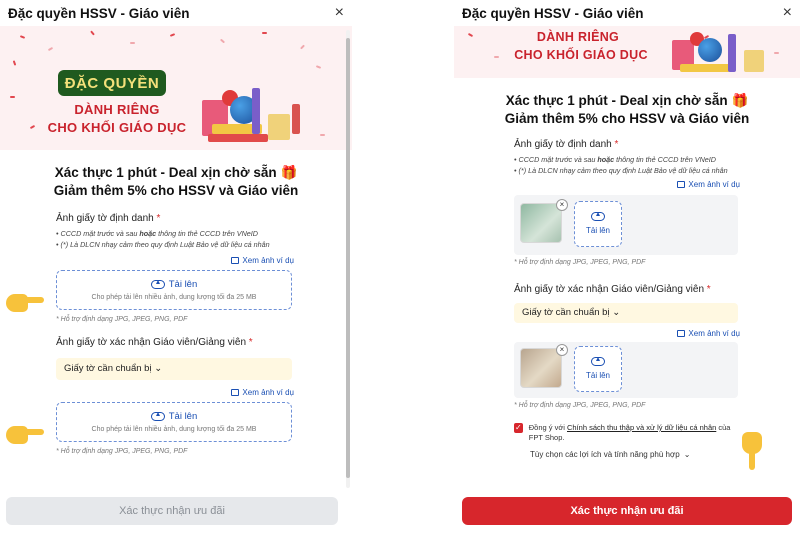 Image resolution: width=800 pixels, height=533 pixels. Describe the element at coordinates (541, 222) in the screenshot. I see `uploaded-id-card-thumbnail` at that location.